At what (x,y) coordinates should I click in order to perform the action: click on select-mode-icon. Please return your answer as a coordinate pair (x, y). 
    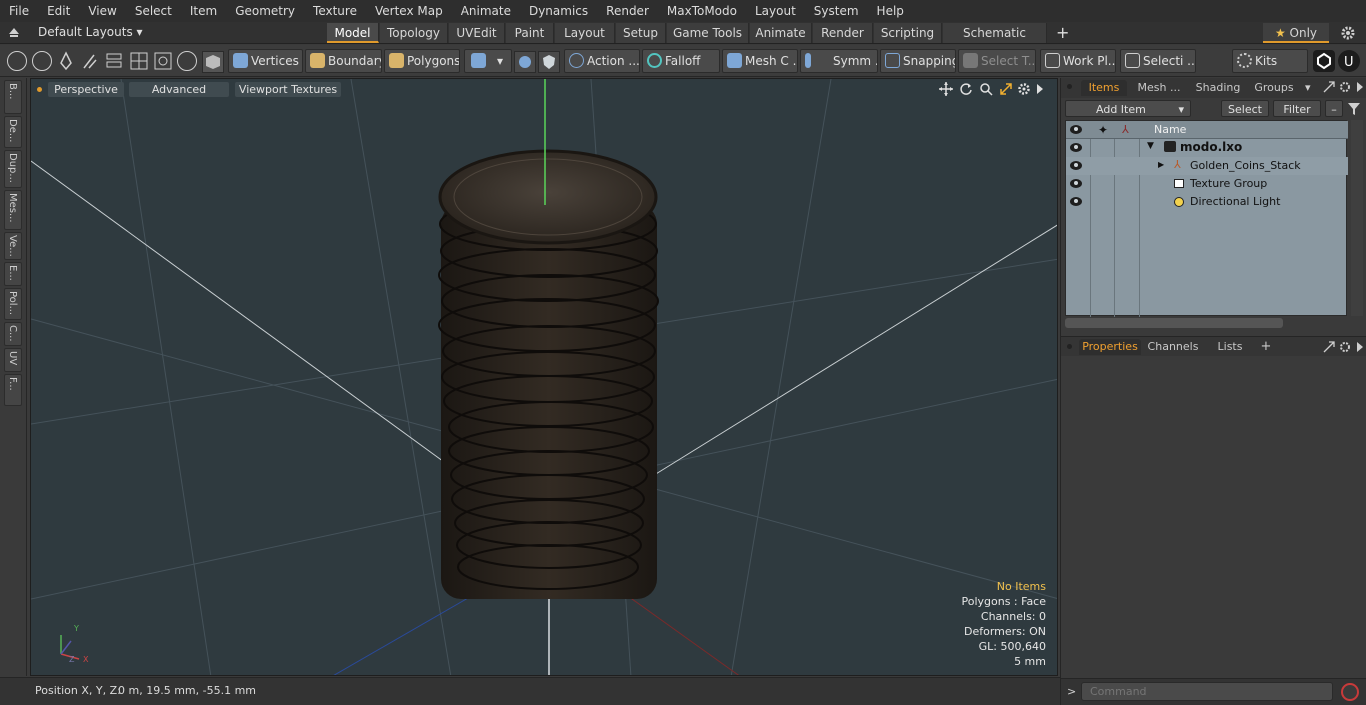
    Looking at the image, I should click on (17, 61).